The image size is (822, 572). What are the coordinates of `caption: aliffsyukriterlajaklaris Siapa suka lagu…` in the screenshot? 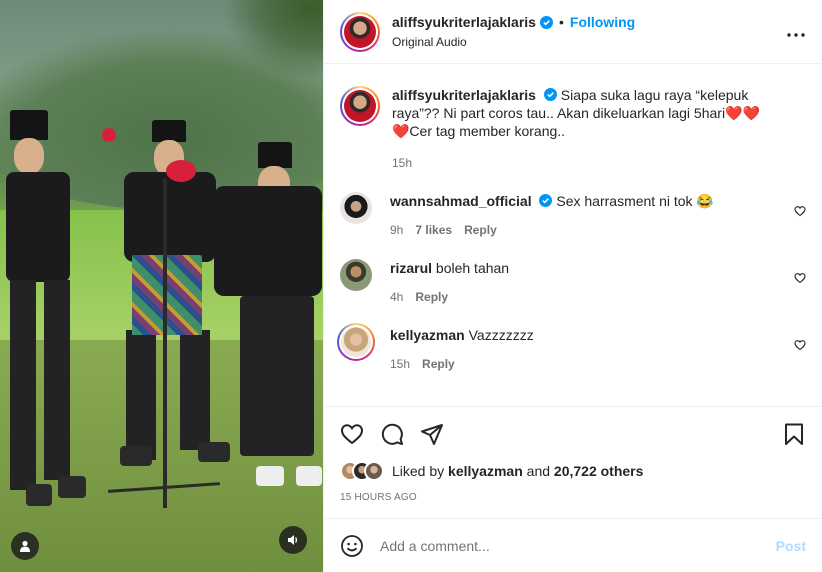 It's located at (573, 128).